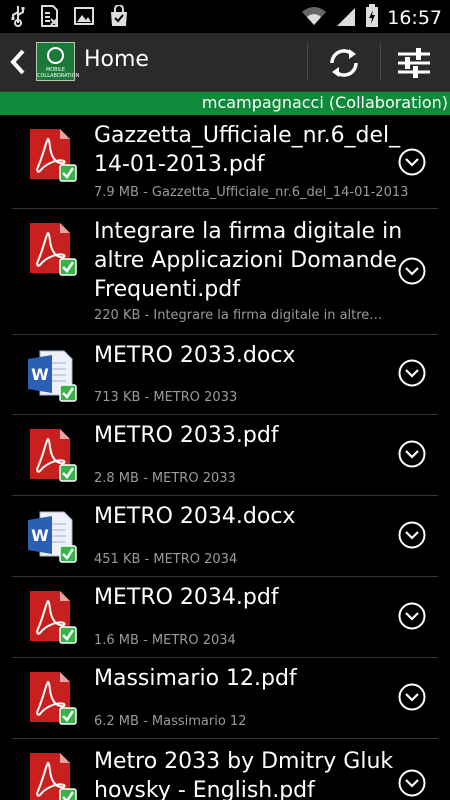  What do you see at coordinates (55, 55) in the screenshot?
I see `logo-circle-icon` at bounding box center [55, 55].